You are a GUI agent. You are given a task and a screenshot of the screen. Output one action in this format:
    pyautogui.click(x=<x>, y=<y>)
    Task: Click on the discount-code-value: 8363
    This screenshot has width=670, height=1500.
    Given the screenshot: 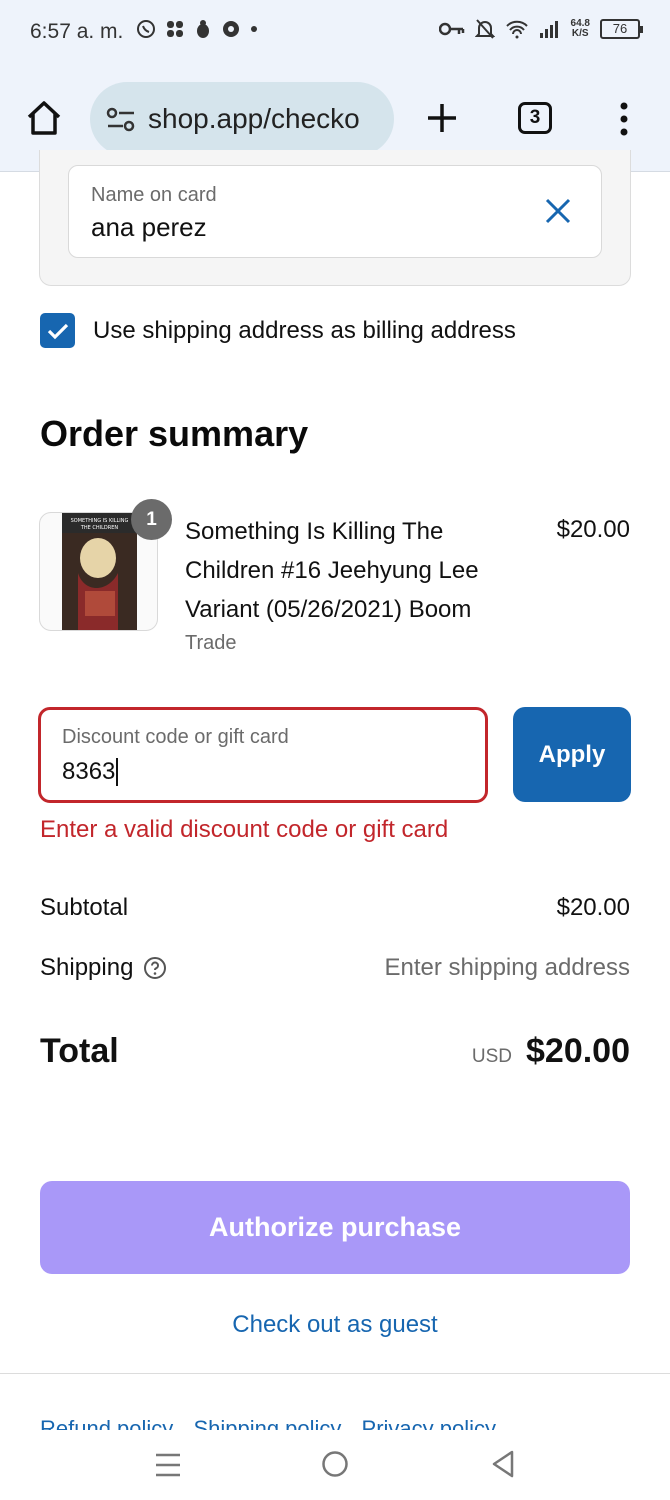 What is the action you would take?
    pyautogui.click(x=90, y=772)
    